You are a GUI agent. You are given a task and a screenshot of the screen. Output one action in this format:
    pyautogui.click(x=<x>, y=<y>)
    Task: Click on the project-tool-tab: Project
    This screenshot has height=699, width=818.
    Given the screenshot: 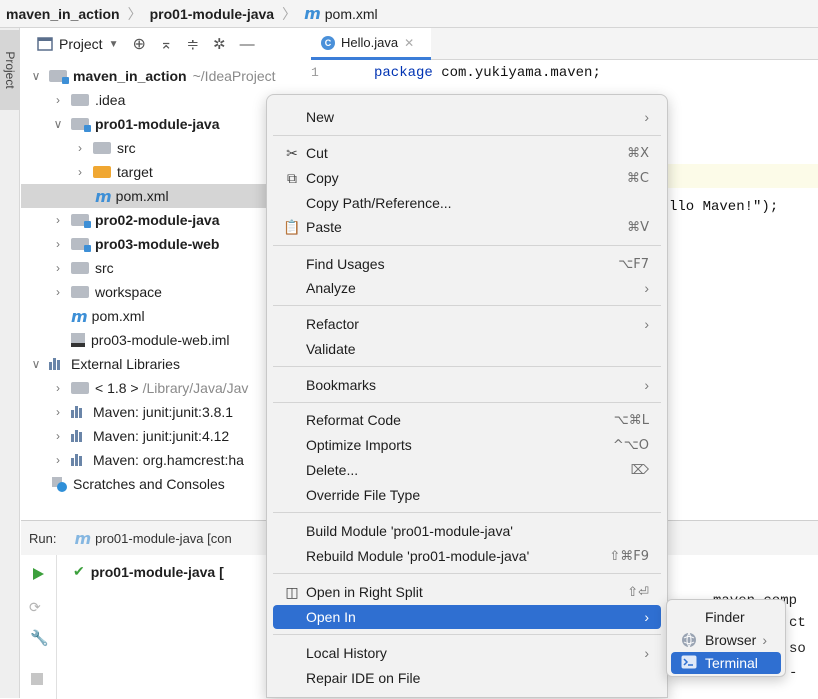 What is the action you would take?
    pyautogui.click(x=10, y=70)
    